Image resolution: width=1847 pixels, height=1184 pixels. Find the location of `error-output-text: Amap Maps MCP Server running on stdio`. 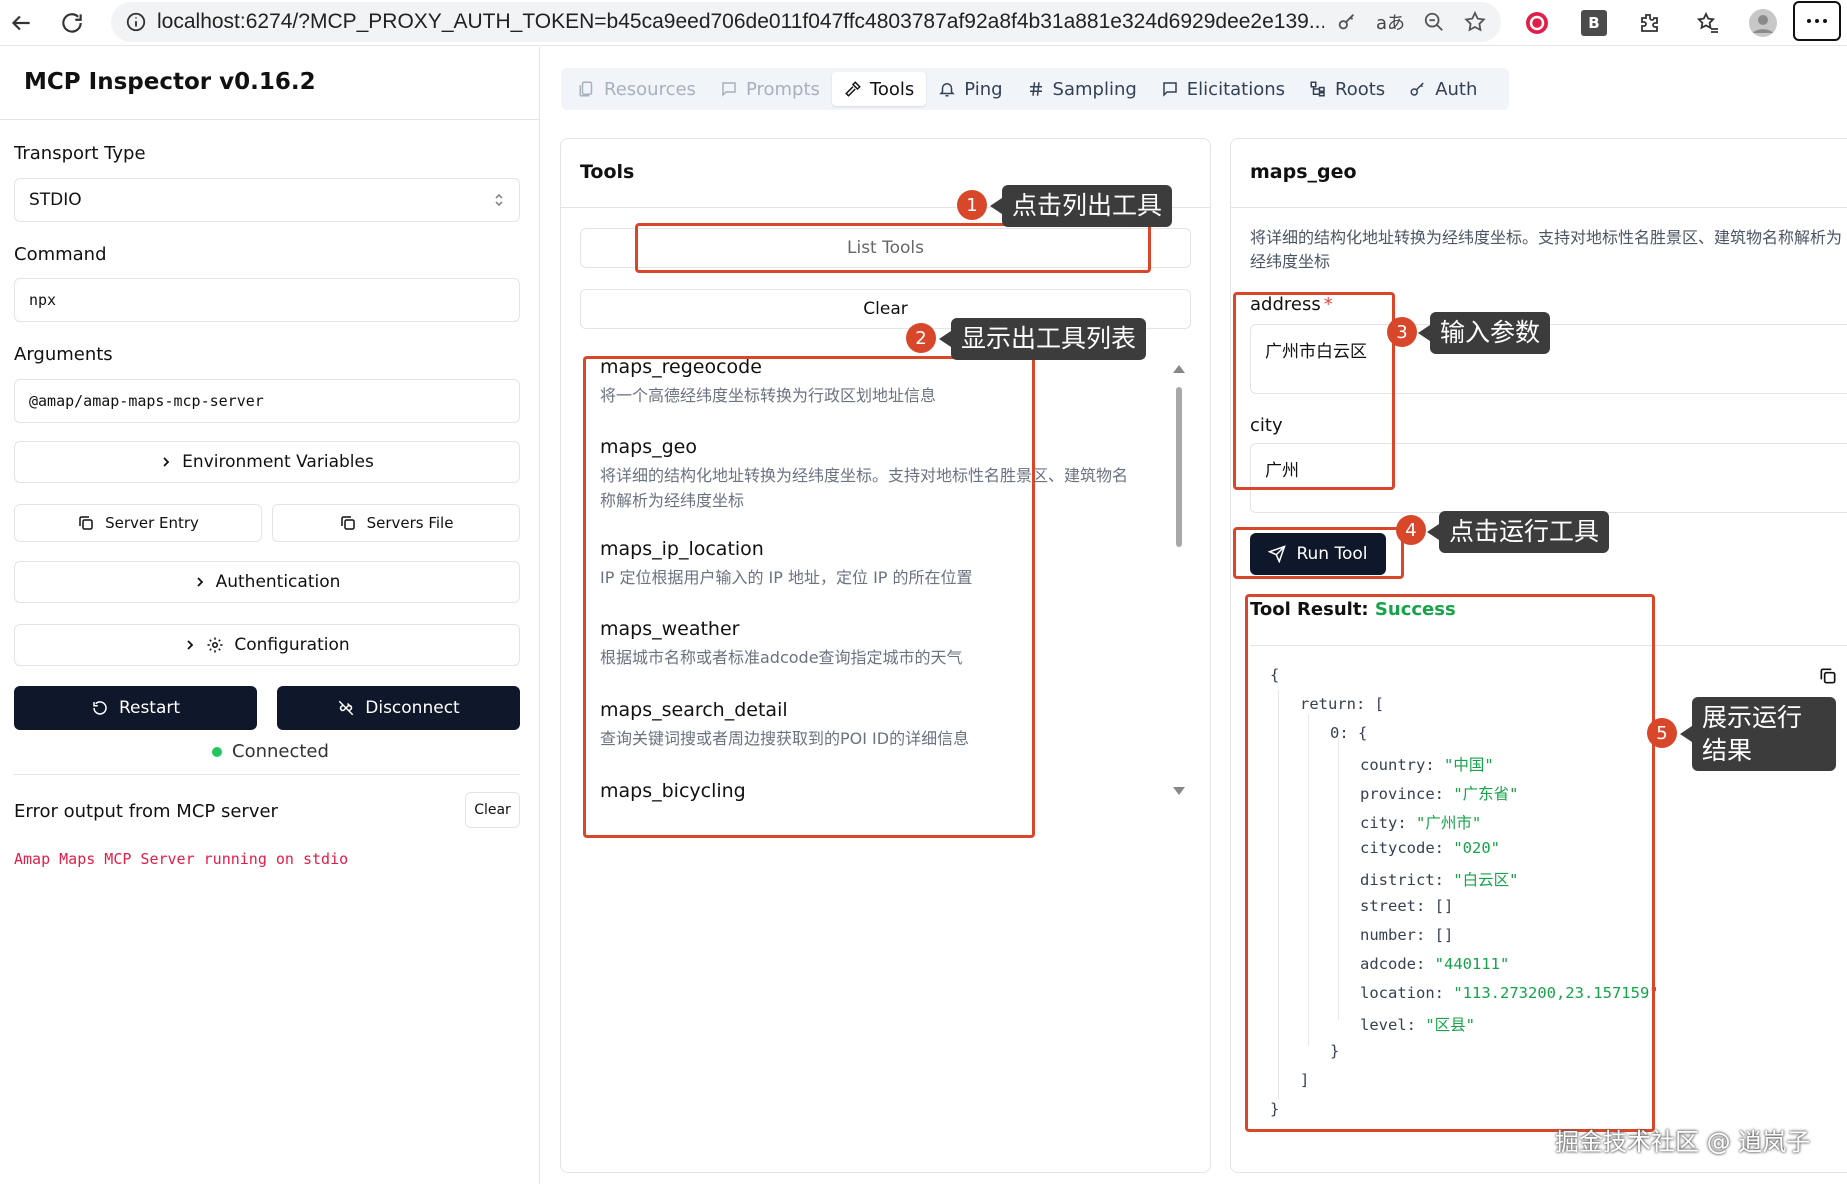

error-output-text: Amap Maps MCP Server running on stdio is located at coordinates (181, 859).